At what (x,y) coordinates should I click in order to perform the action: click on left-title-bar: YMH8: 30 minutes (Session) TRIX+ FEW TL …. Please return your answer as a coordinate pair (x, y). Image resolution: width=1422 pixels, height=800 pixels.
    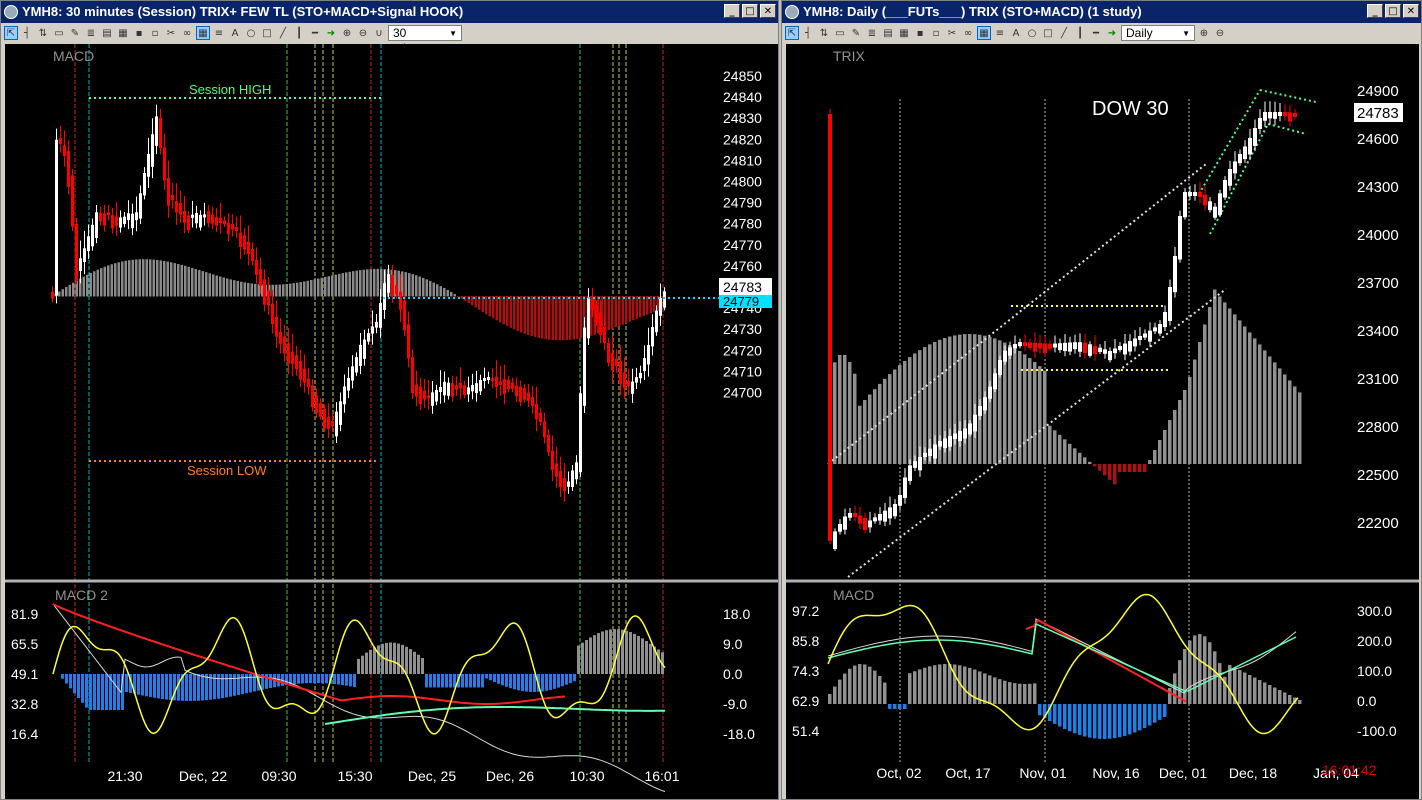
    Looking at the image, I should click on (389, 12).